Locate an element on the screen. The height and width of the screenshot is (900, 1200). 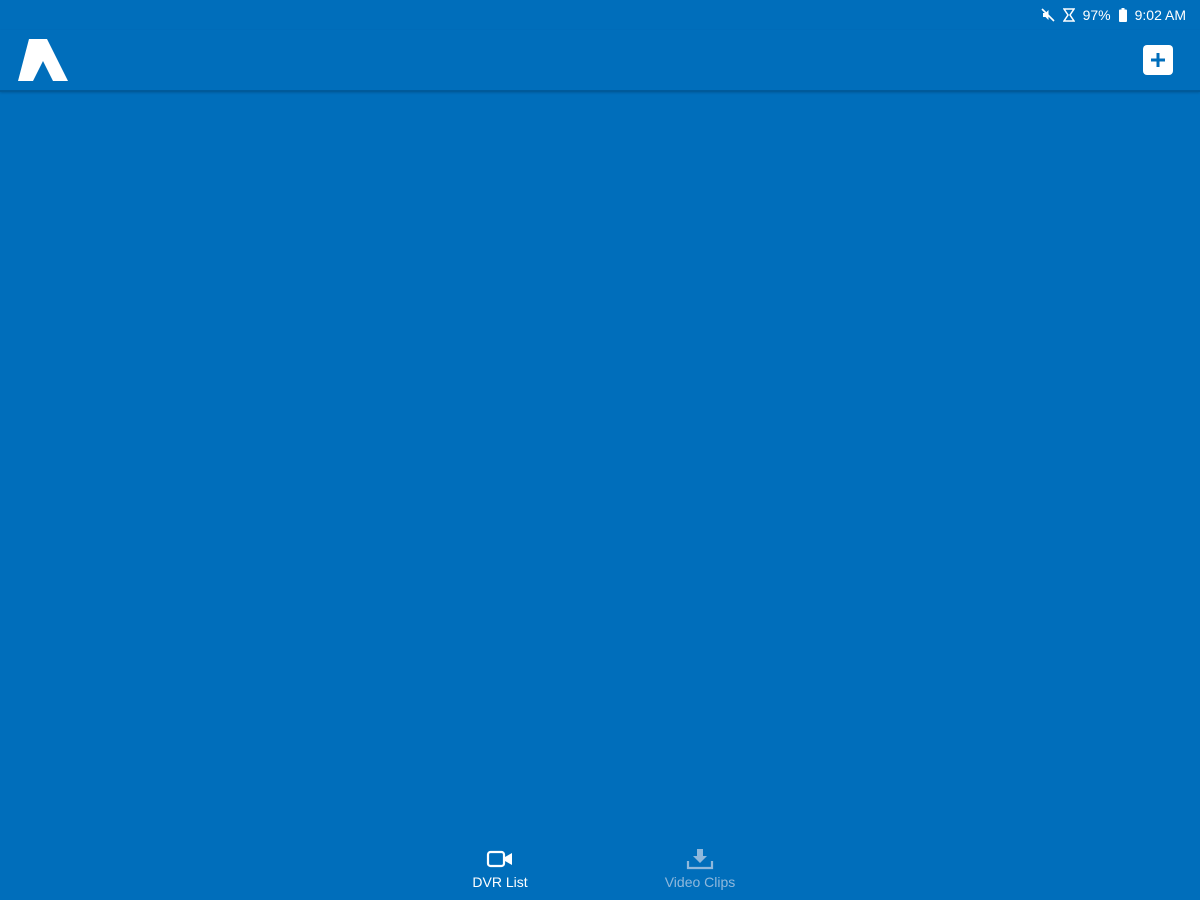
battery-percent: 97% is located at coordinates (1096, 15).